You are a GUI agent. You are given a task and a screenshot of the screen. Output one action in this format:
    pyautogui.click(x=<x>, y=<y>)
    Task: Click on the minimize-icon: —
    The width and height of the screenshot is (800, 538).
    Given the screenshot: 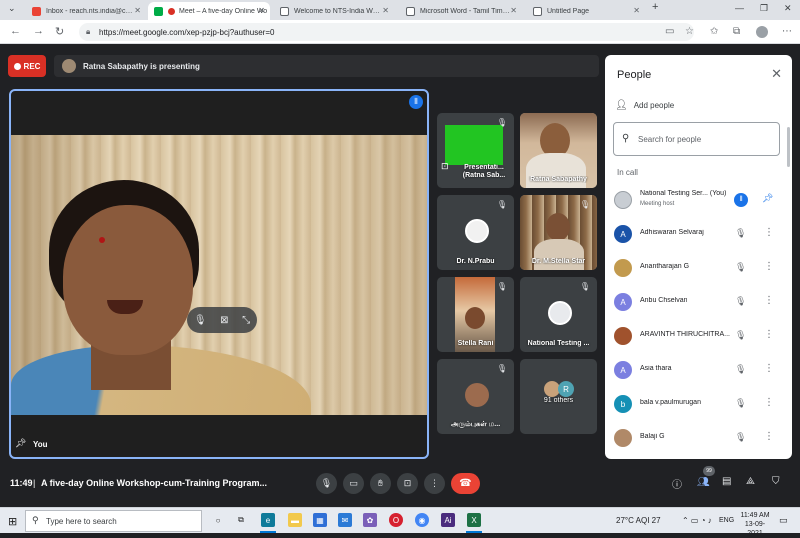 What is the action you would take?
    pyautogui.click(x=739, y=8)
    